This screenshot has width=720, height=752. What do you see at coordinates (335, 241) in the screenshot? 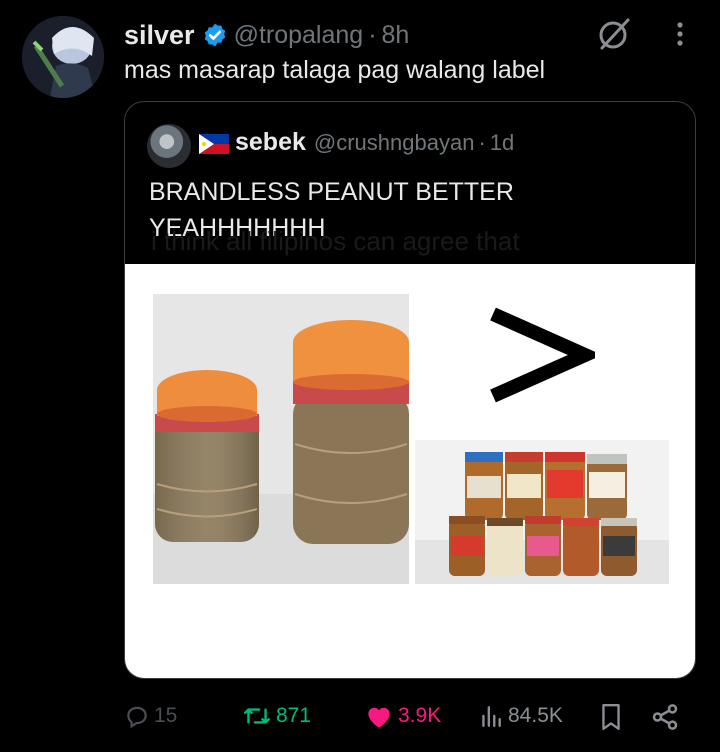
I see `image-caption: i think all filipinos can agree that` at bounding box center [335, 241].